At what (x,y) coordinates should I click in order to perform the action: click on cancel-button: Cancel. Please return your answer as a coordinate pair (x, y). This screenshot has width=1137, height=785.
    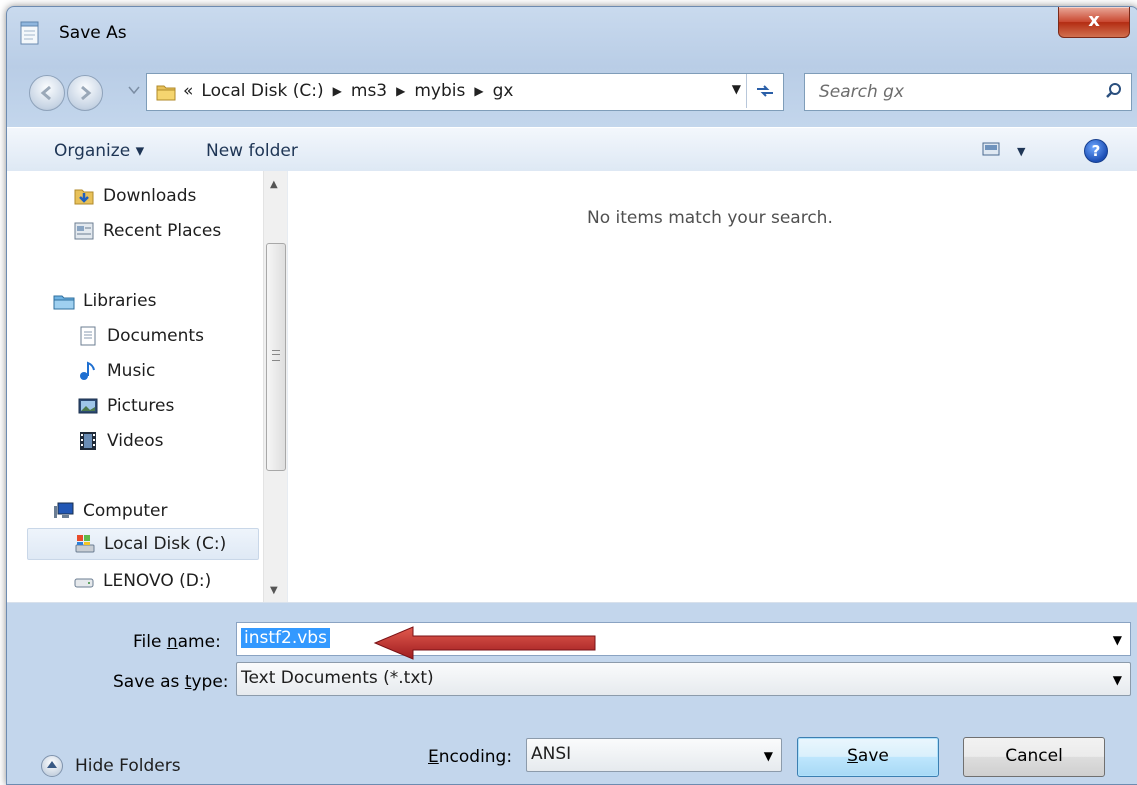
    Looking at the image, I should click on (1034, 757).